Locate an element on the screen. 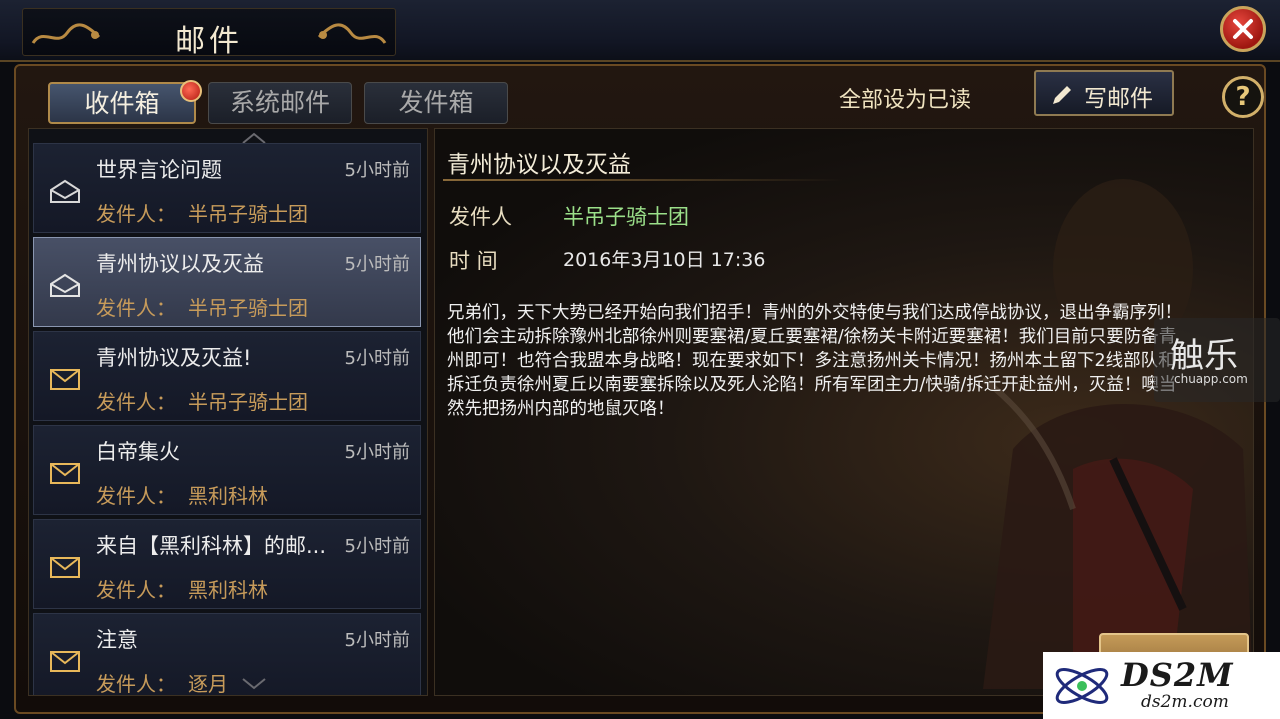  close-icon is located at coordinates (1243, 29).